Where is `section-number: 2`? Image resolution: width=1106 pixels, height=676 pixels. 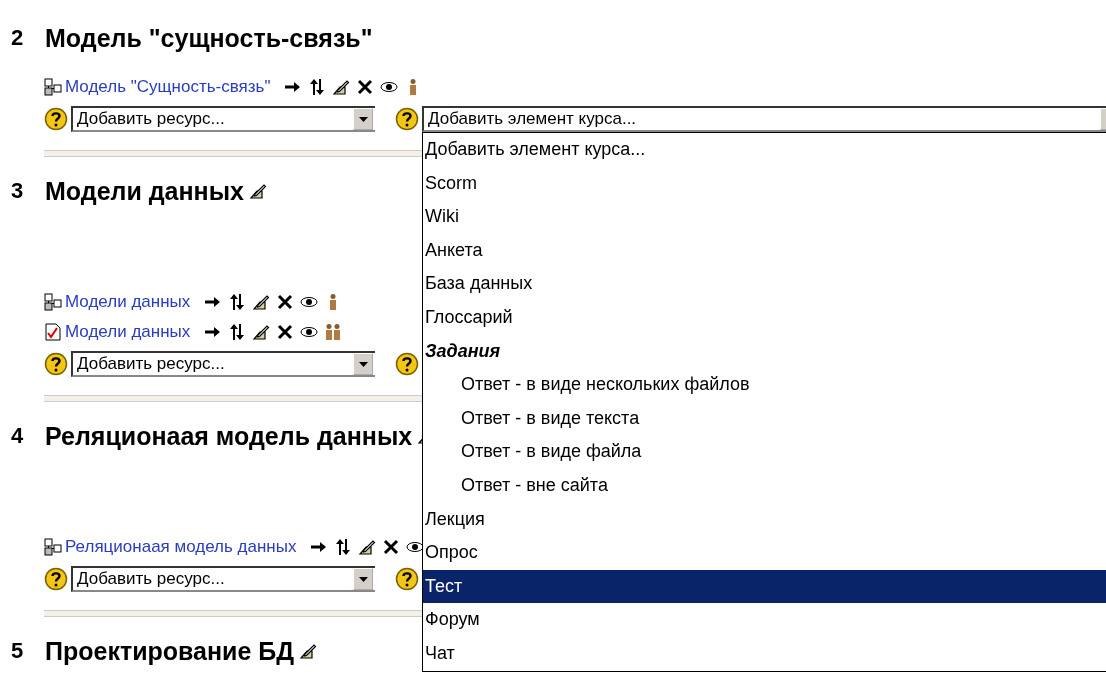 section-number: 2 is located at coordinates (17, 38).